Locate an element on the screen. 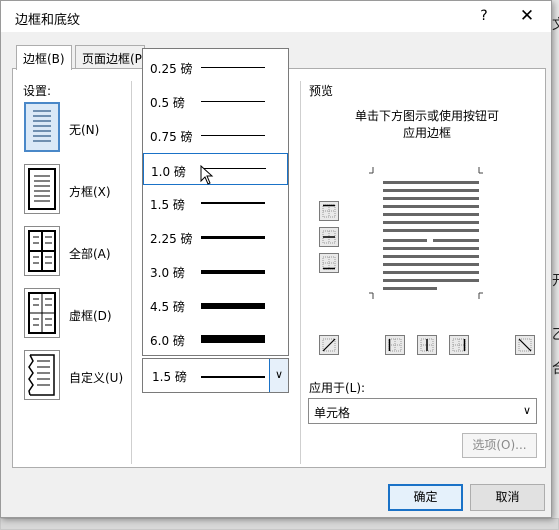 Image resolution: width=559 pixels, height=530 pixels. left-border-button is located at coordinates (395, 345).